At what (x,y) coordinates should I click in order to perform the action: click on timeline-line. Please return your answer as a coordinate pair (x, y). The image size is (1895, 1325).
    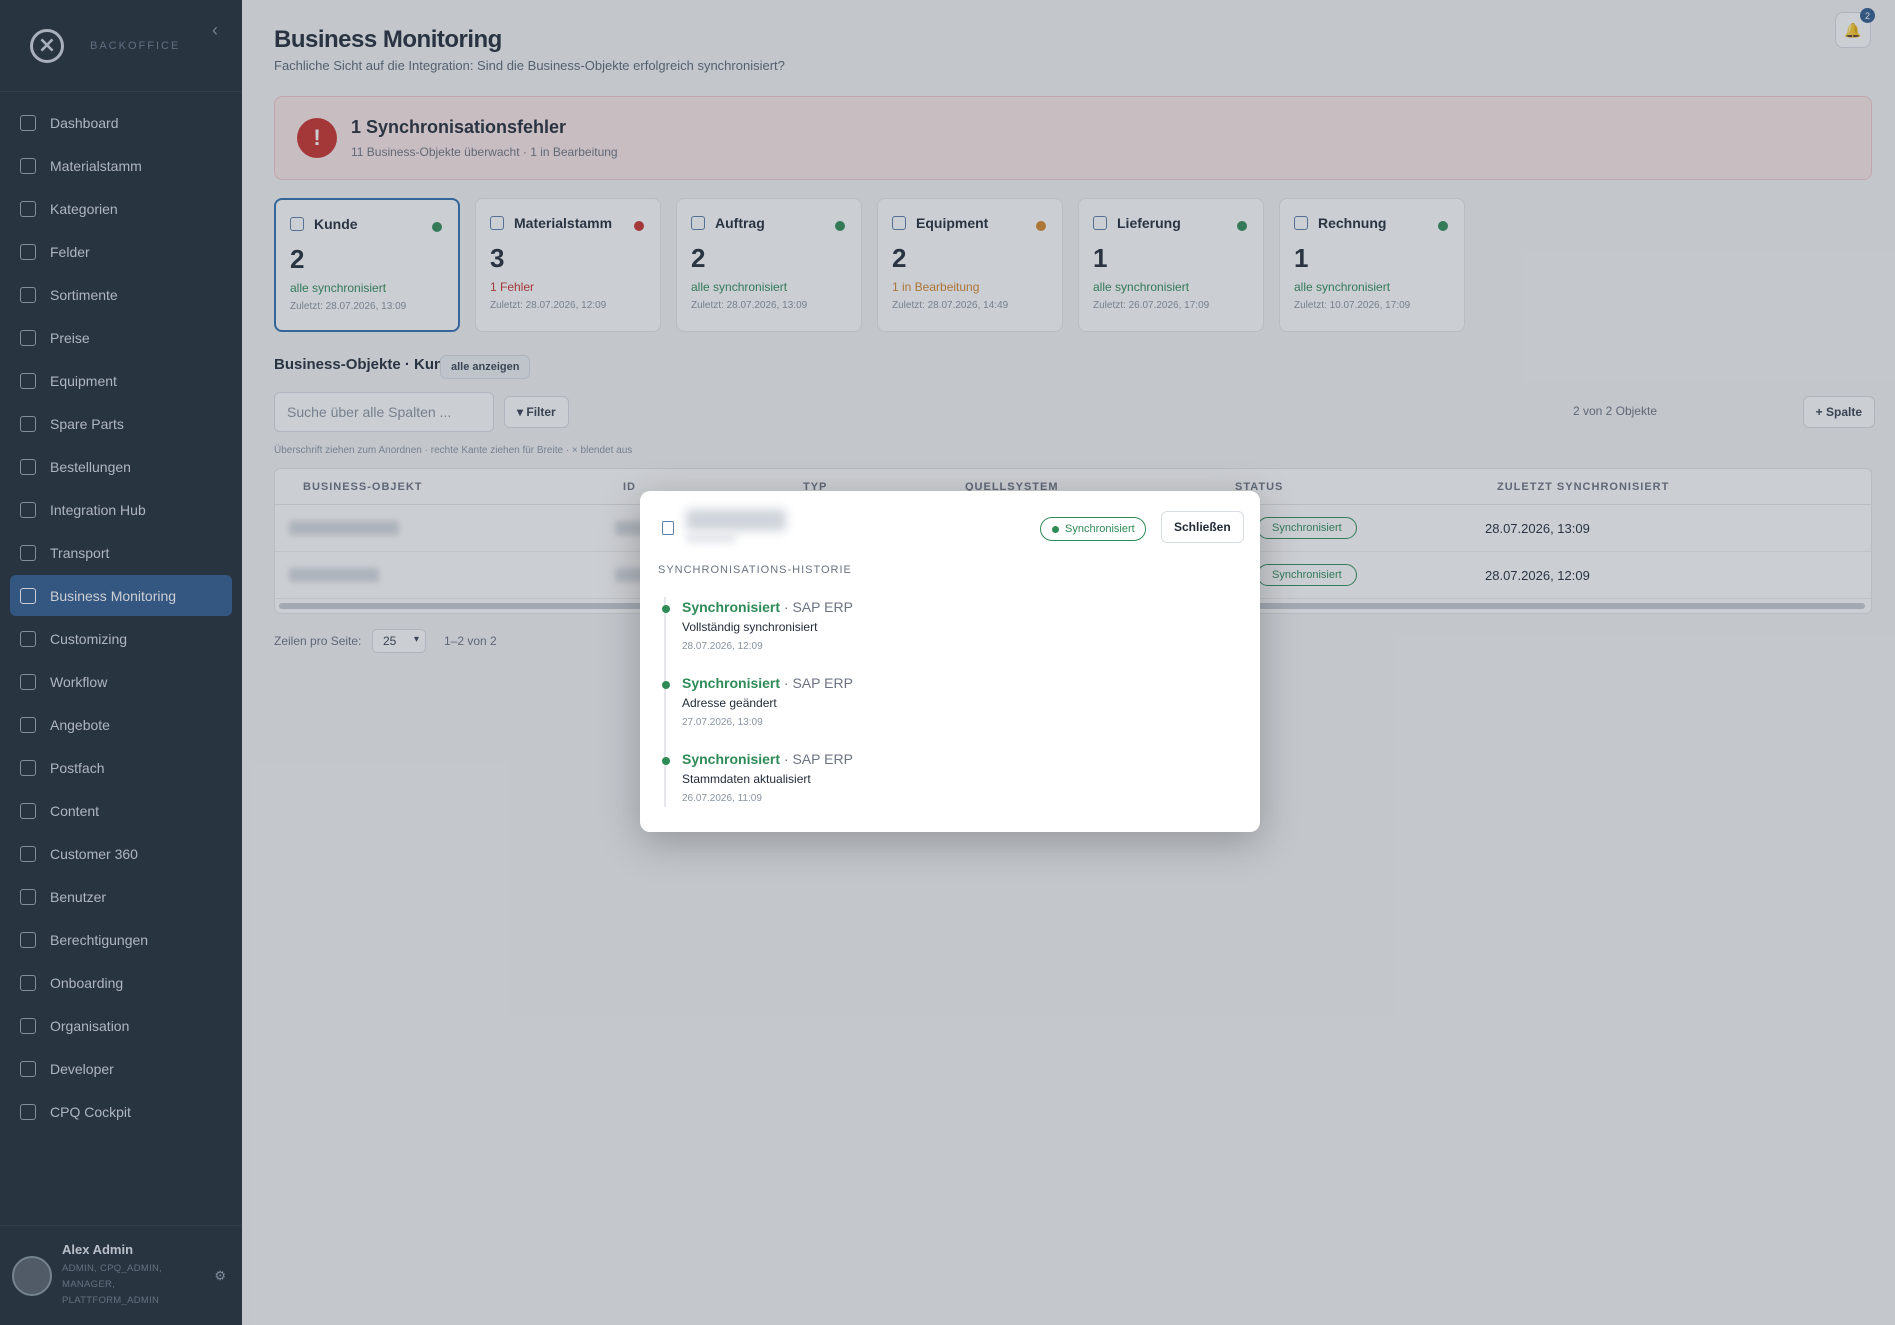
    Looking at the image, I should click on (665, 702).